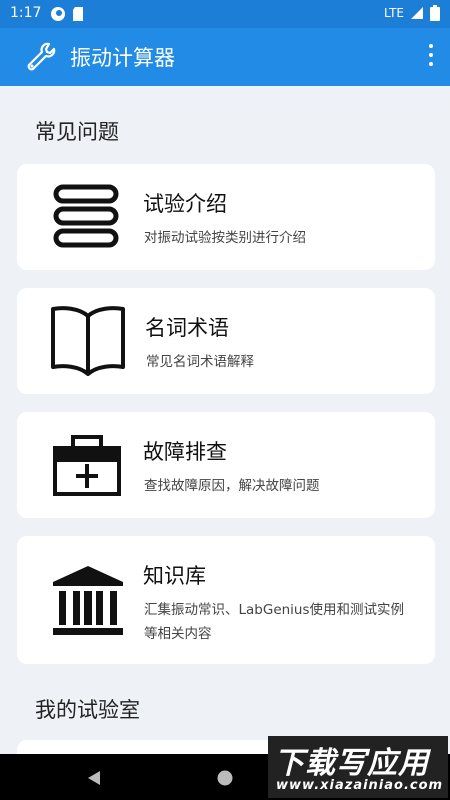 Image resolution: width=450 pixels, height=800 pixels. Describe the element at coordinates (225, 57) in the screenshot. I see `app-bar: 振动计算器` at that location.